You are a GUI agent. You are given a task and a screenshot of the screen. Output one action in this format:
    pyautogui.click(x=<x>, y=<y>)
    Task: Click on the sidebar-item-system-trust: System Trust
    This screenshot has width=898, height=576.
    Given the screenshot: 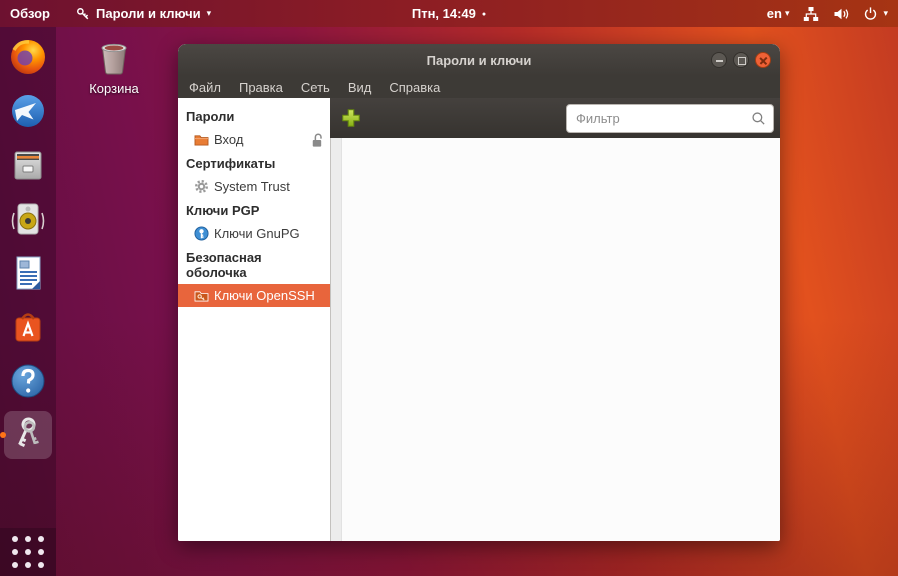 What is the action you would take?
    pyautogui.click(x=254, y=186)
    